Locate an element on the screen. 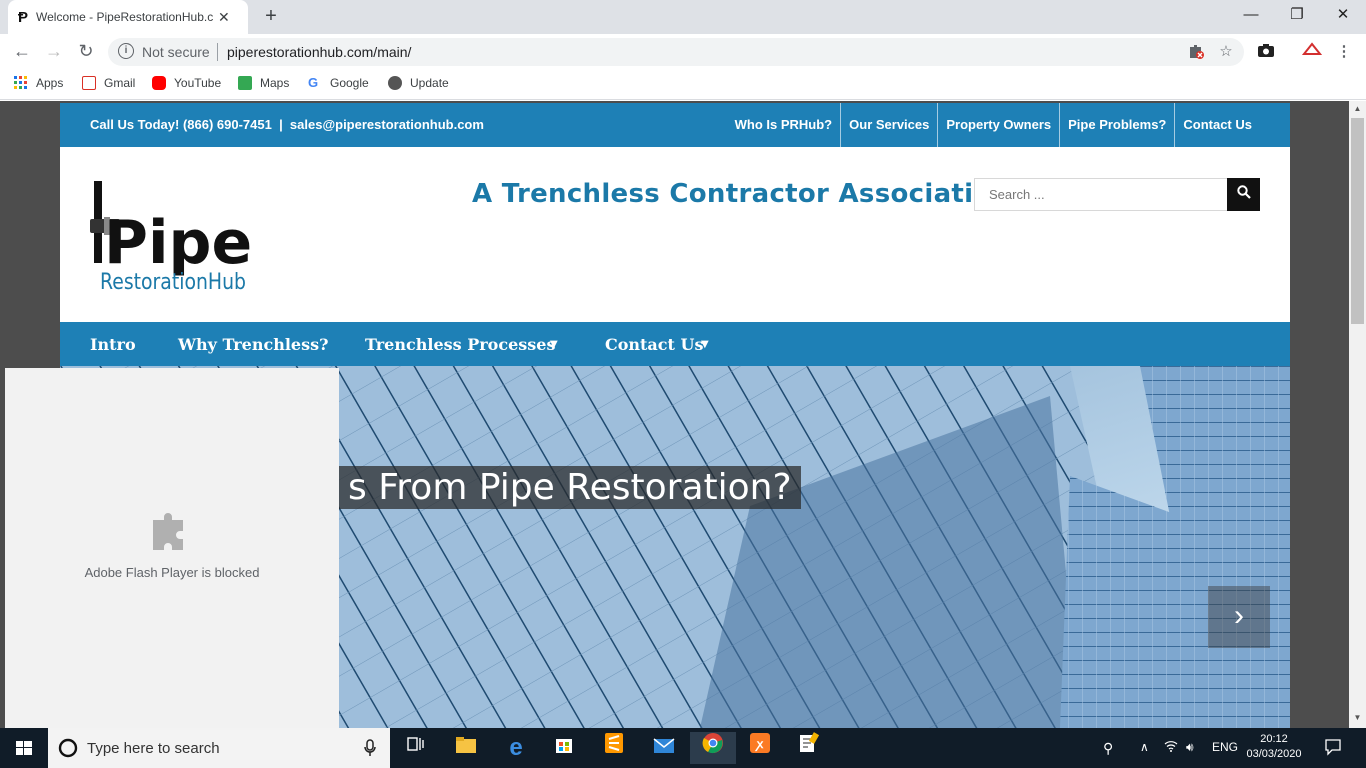 This screenshot has width=1366, height=768. tab-close-icon: ✕ is located at coordinates (224, 17).